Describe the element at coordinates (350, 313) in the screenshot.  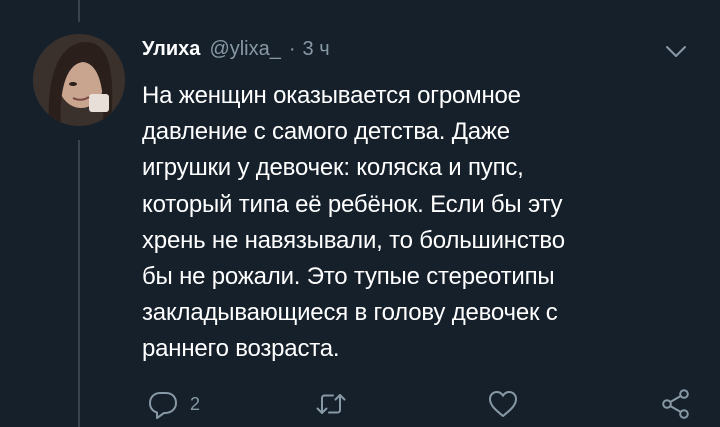
I see `tweet-text-line: закладывающиеся в голову девочек с` at that location.